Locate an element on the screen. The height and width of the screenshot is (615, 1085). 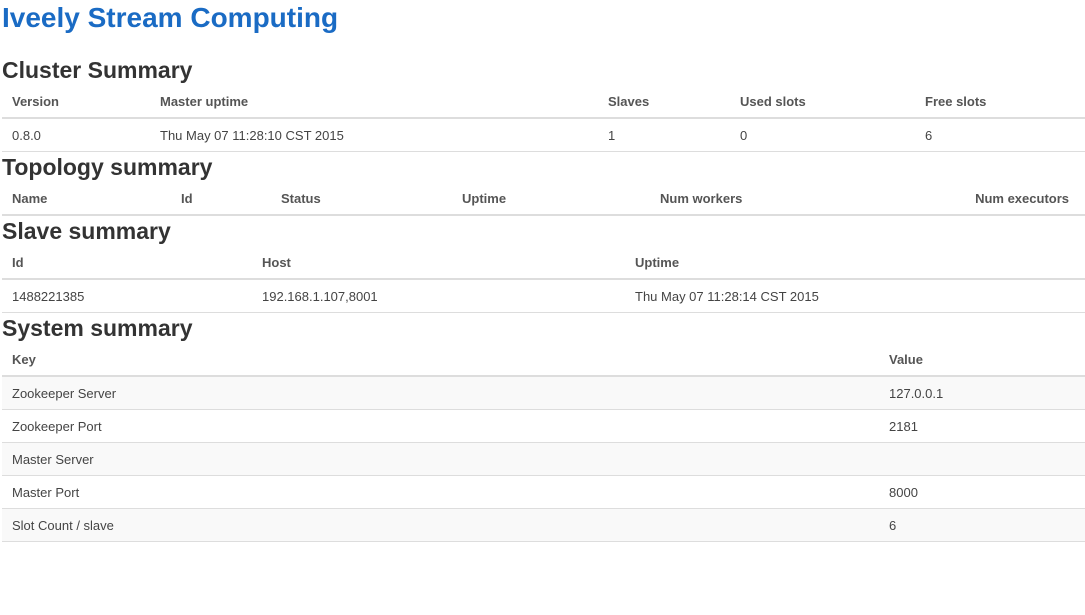
column-header-free-slots: Free slots is located at coordinates (1000, 102).